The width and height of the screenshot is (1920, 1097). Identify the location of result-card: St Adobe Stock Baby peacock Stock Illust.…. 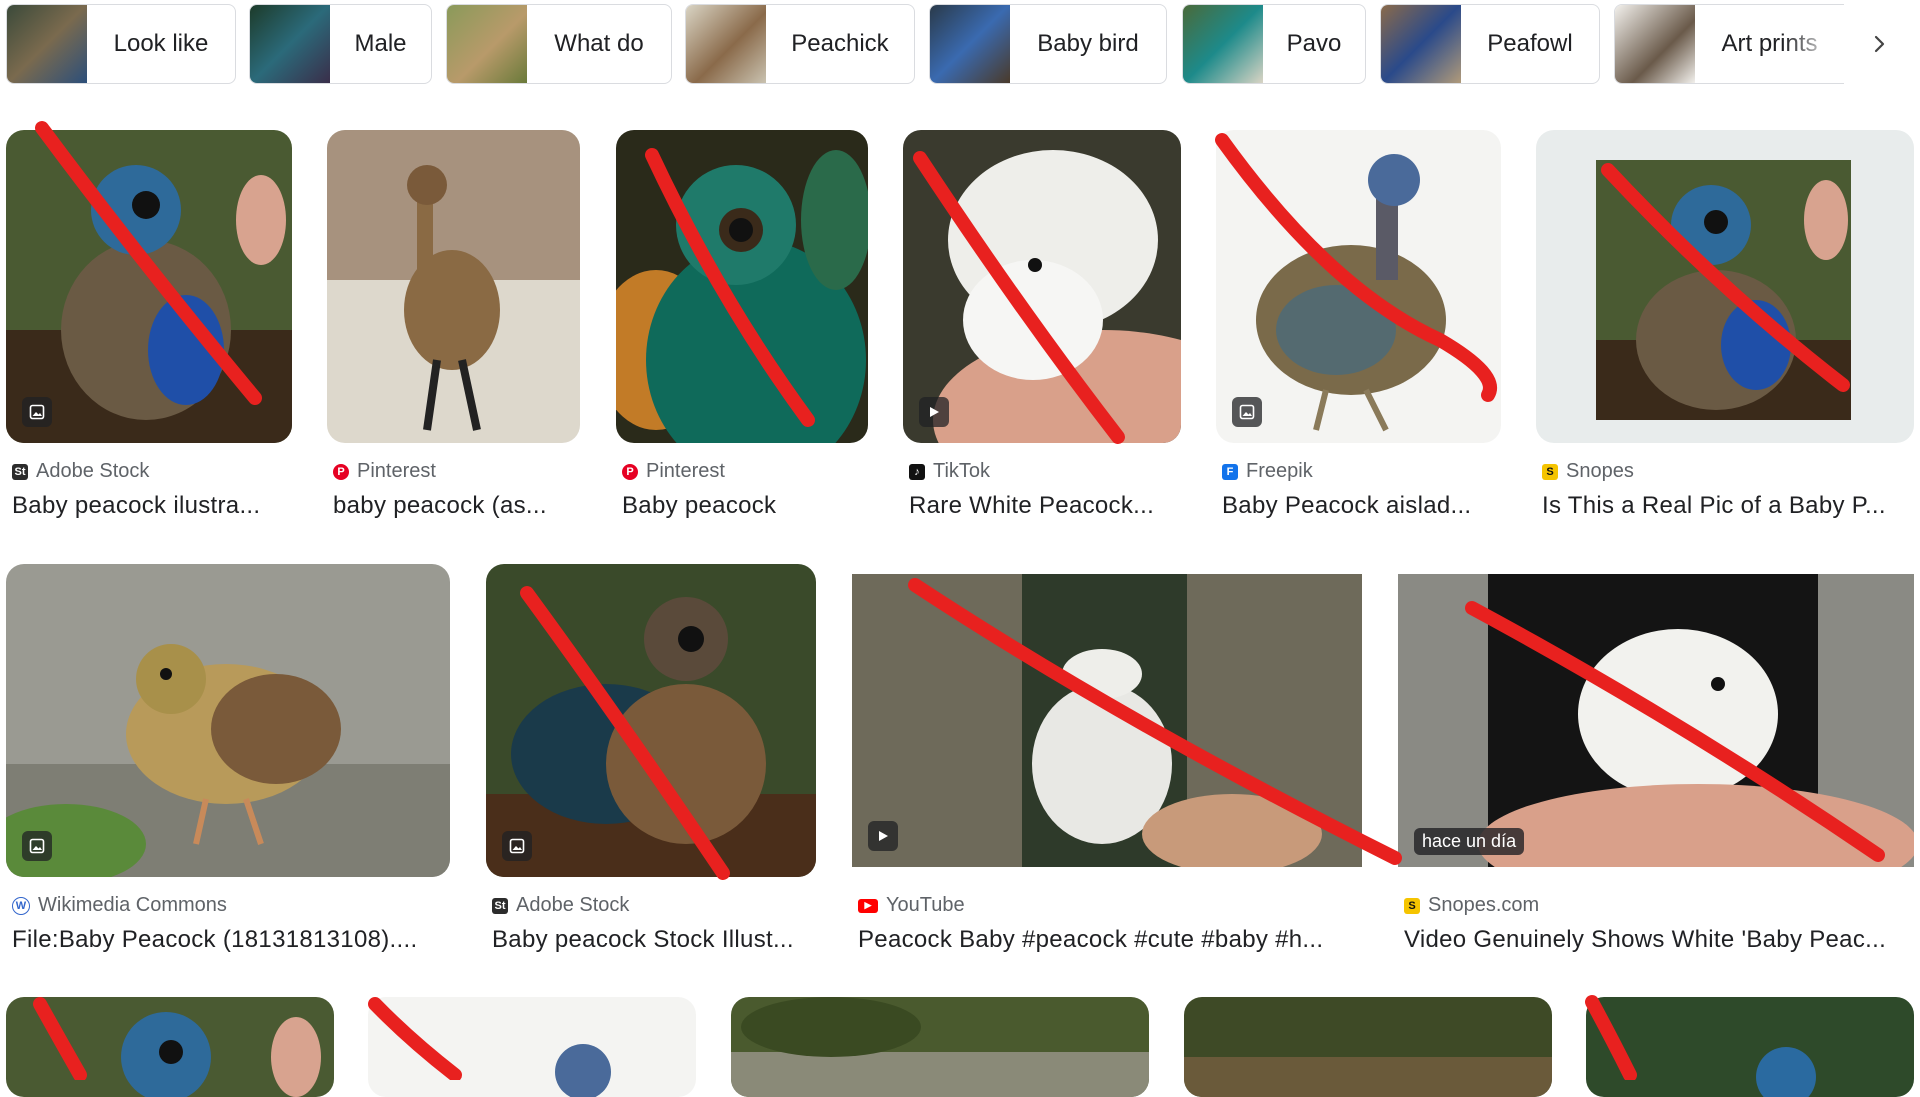
(651, 764).